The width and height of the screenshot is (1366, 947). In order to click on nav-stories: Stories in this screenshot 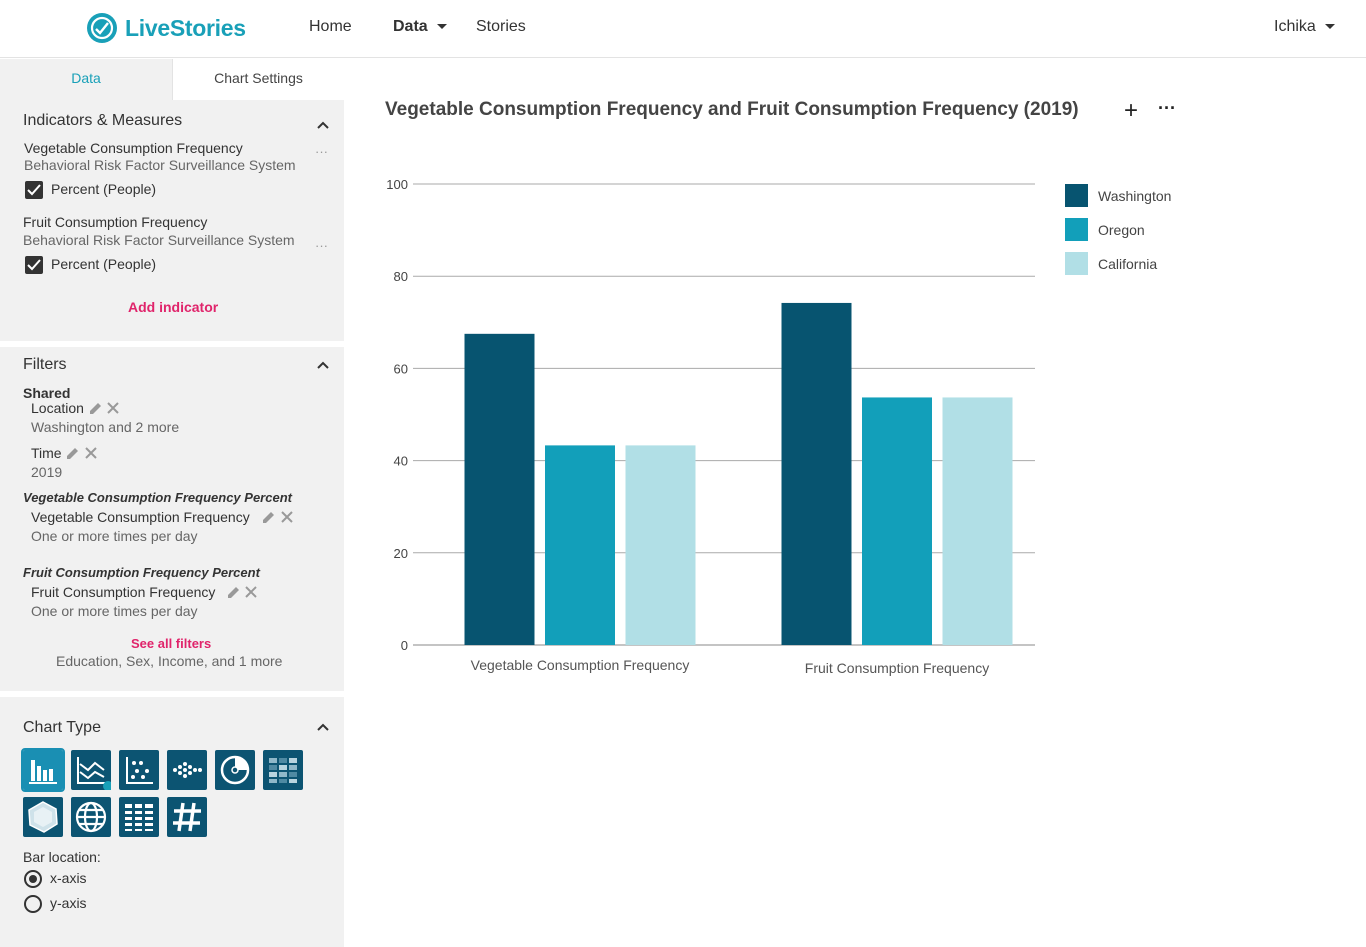, I will do `click(501, 27)`.